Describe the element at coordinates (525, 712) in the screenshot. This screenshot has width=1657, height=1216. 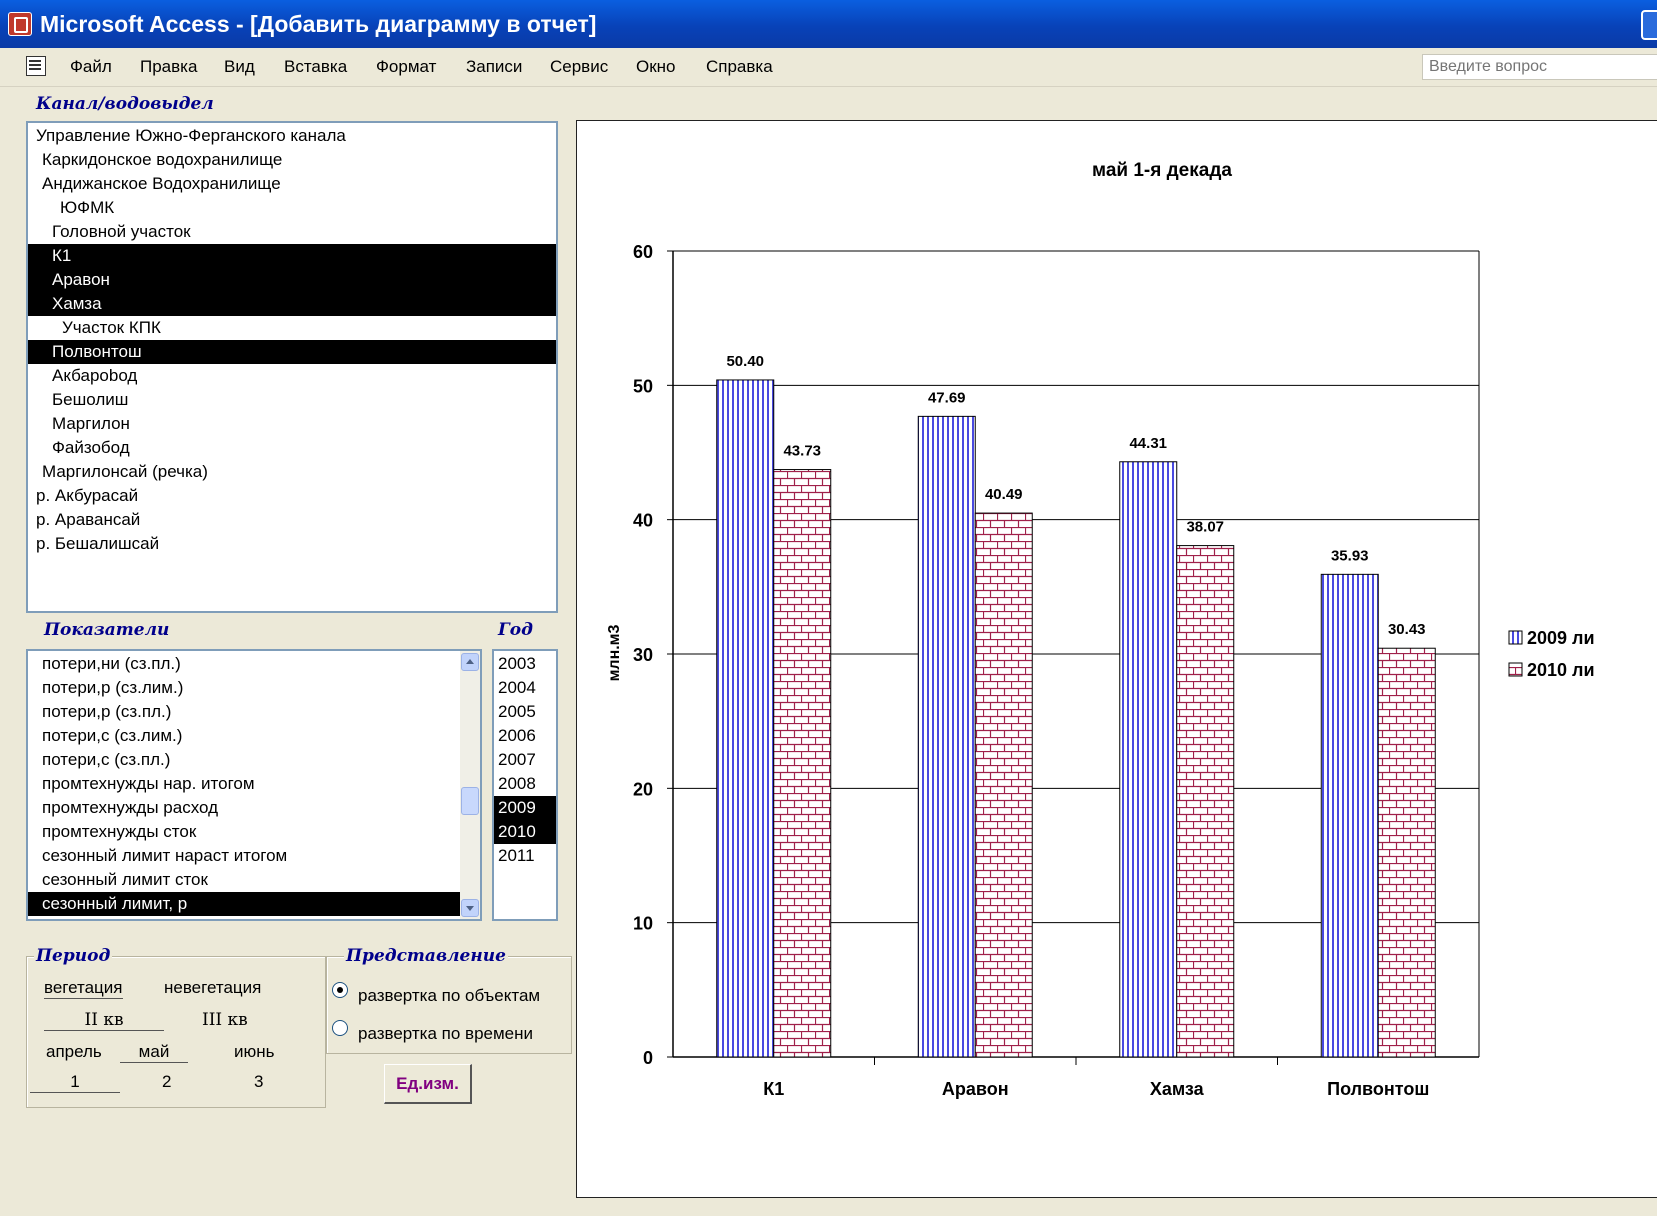
I see `year-list-item: 2005` at that location.